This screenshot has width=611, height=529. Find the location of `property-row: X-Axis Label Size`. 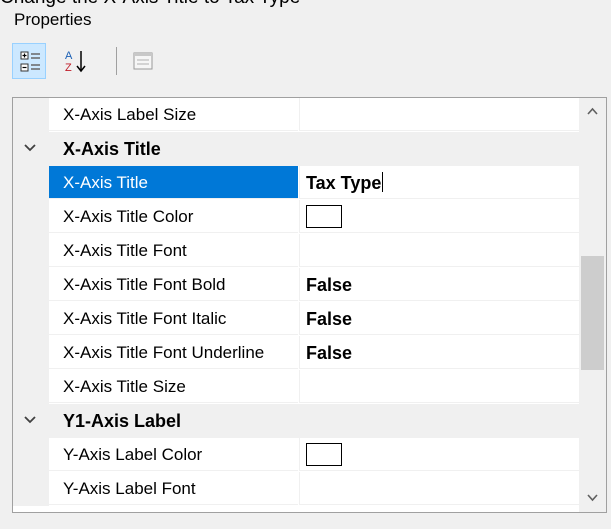

property-row: X-Axis Label Size is located at coordinates (296, 115).